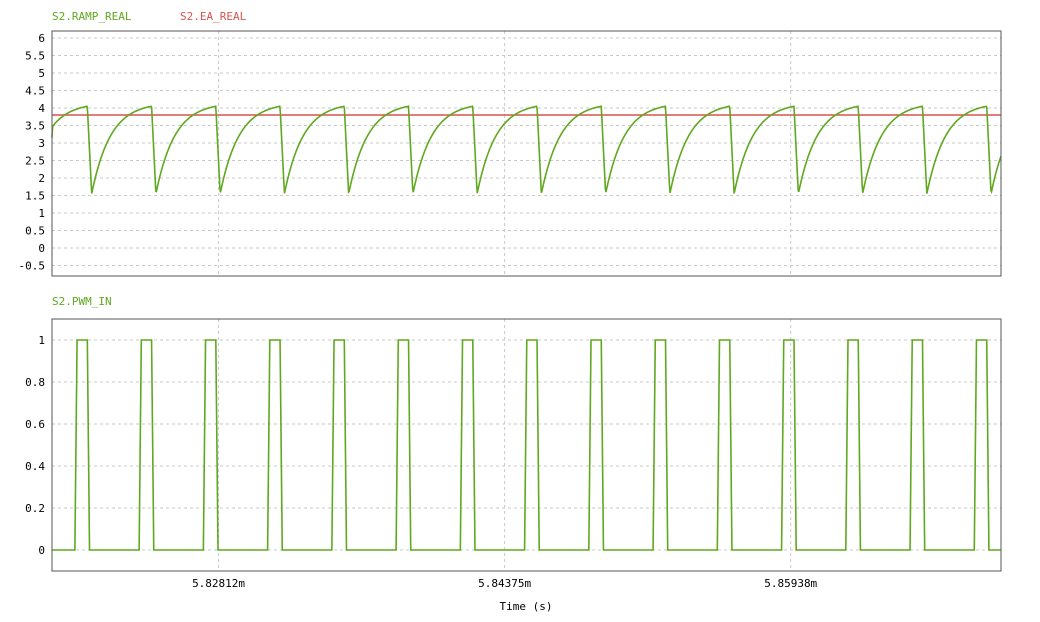  Describe the element at coordinates (92, 16) in the screenshot. I see `legend-ramp-real: S2.RAMP_REAL` at that location.